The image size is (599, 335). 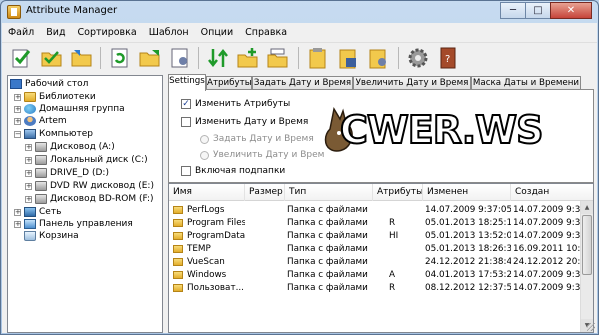 What do you see at coordinates (468, 262) in the screenshot?
I see `file-modified: 24.12.2012 21:38:43` at bounding box center [468, 262].